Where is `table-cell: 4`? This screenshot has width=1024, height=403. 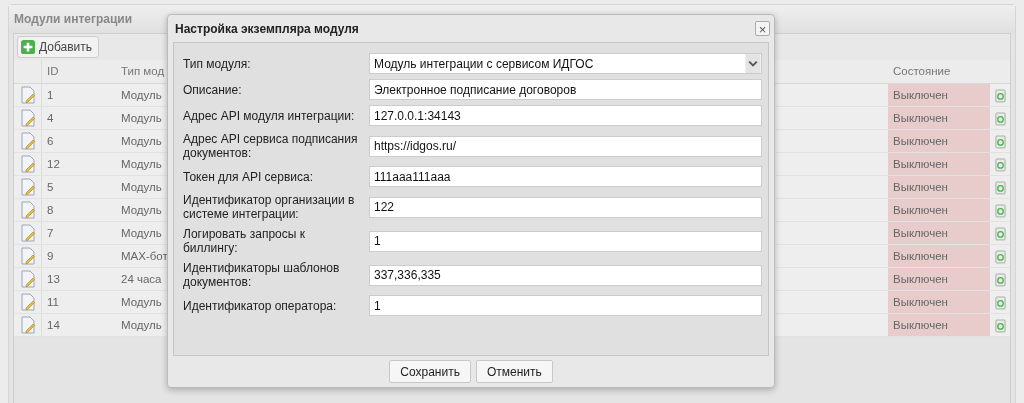 table-cell: 4 is located at coordinates (79, 118).